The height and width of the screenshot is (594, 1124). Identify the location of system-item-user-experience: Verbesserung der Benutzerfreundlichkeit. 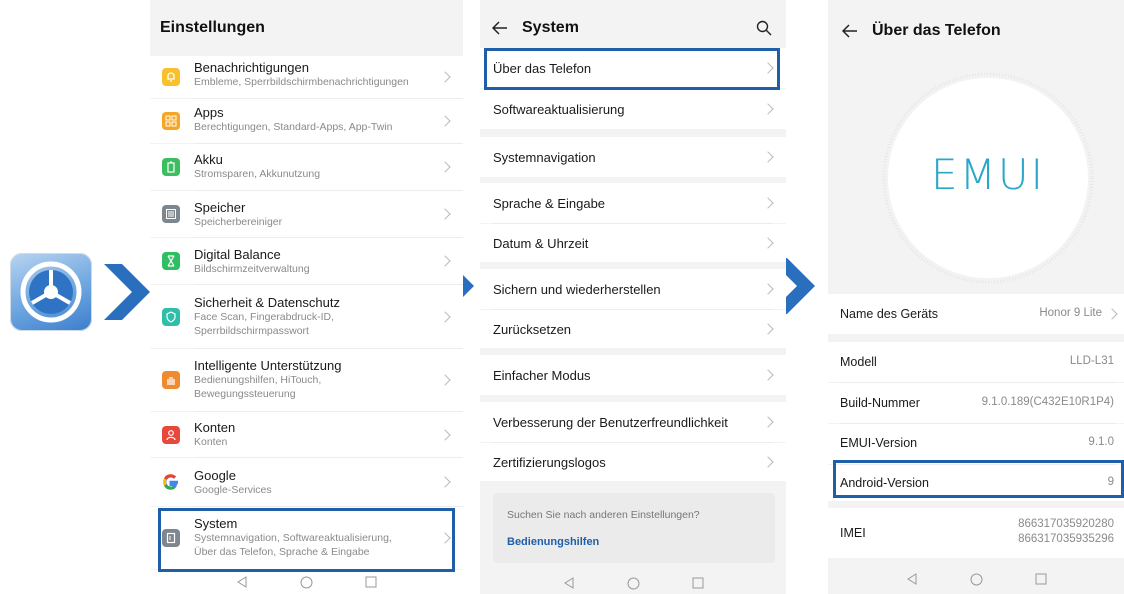
(633, 422).